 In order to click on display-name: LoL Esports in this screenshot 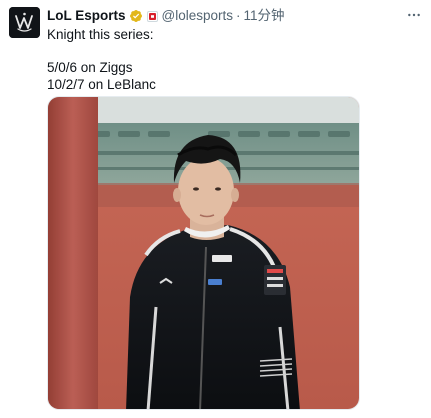, I will do `click(86, 16)`.